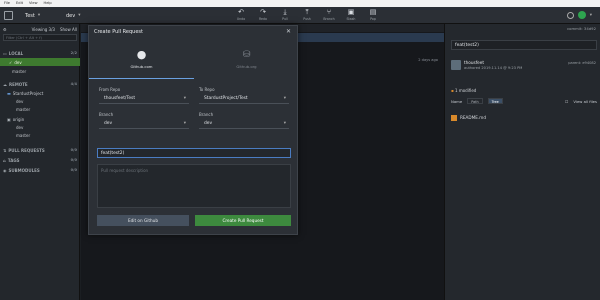  I want to click on branch-name: dev, so click(71, 15).